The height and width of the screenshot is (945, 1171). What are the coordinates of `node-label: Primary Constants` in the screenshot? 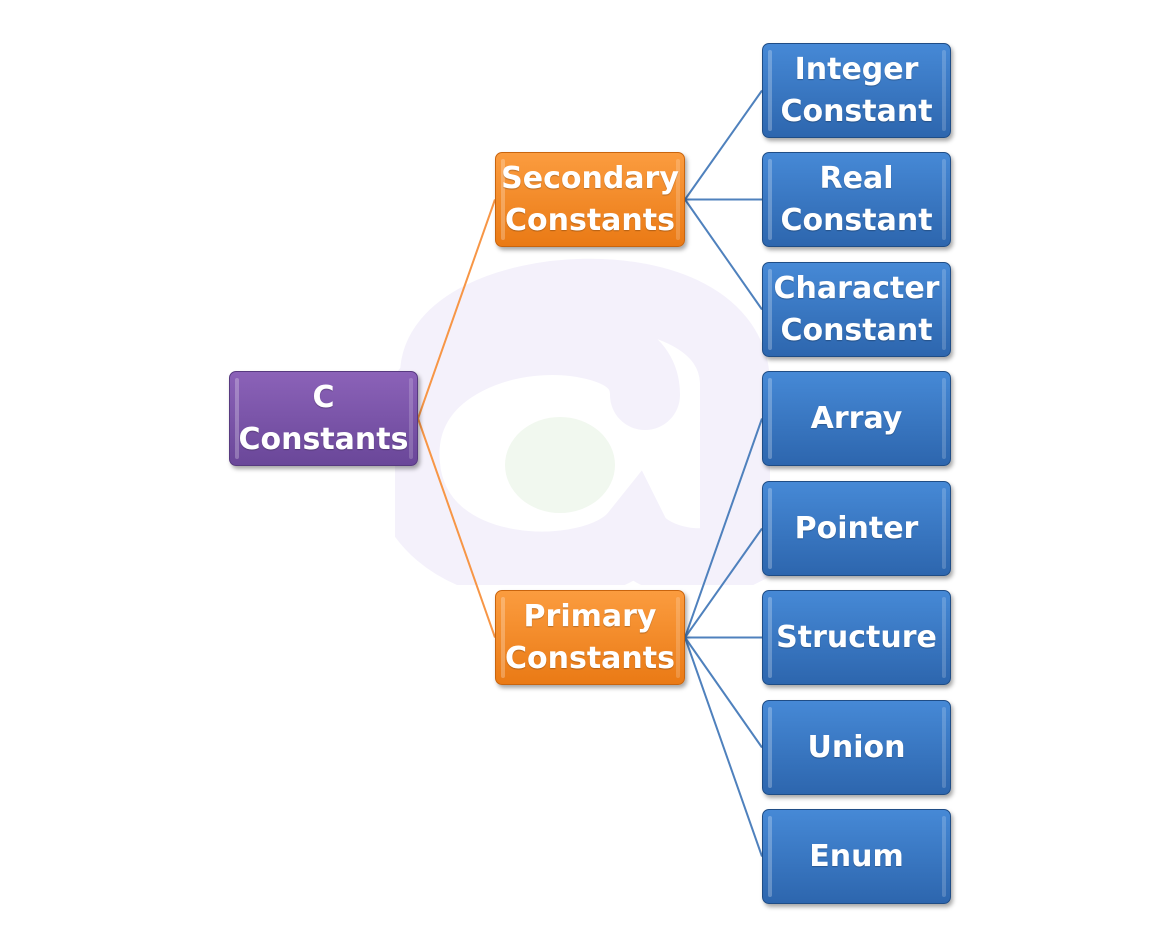 It's located at (590, 637).